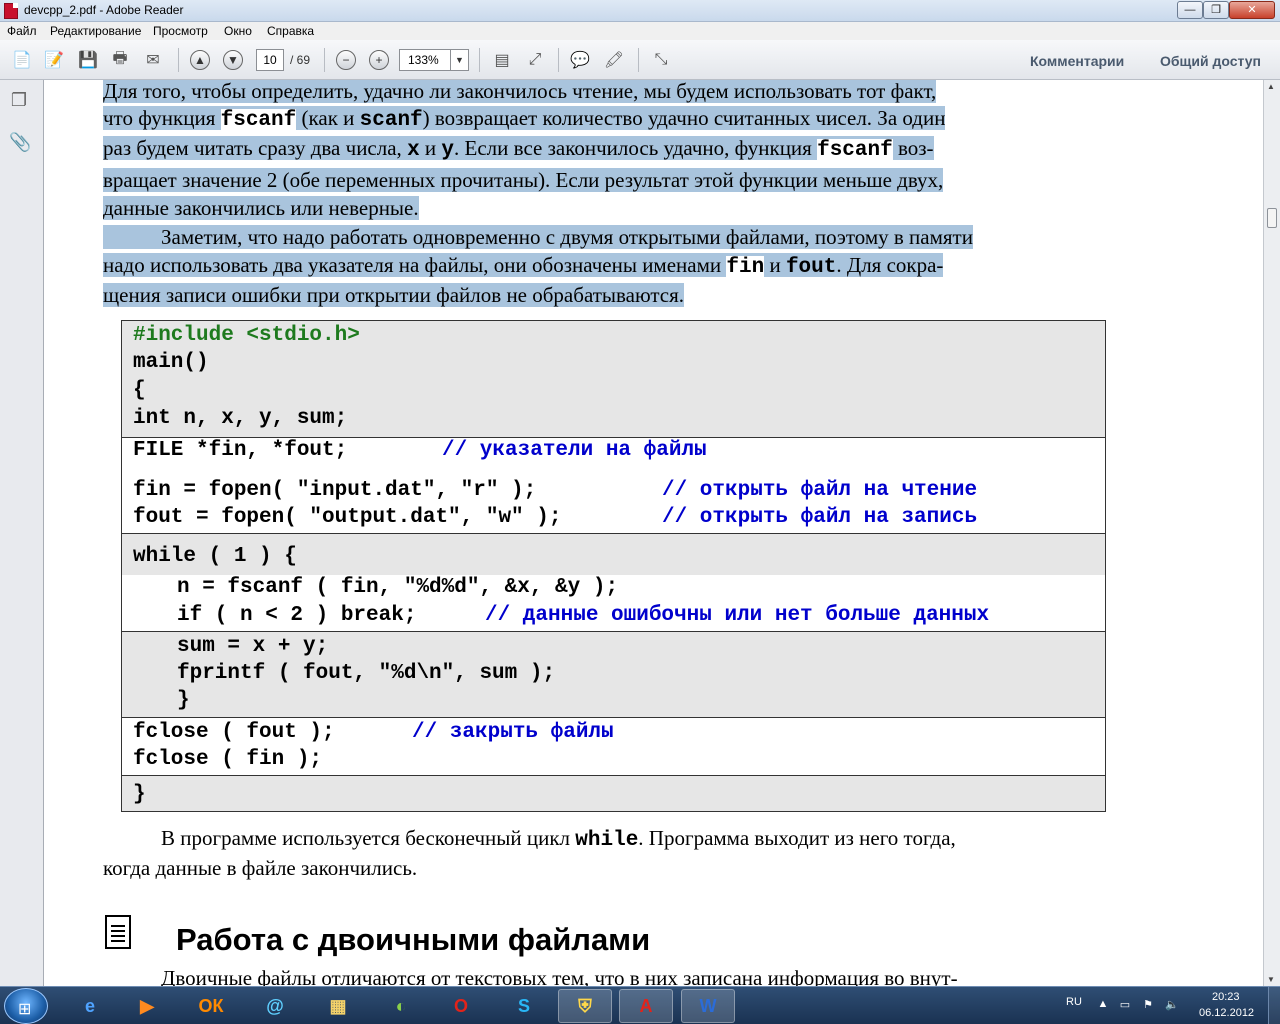 This screenshot has height=1024, width=1280. I want to click on vertical-scrollbar: ▲ ▼, so click(1271, 533).